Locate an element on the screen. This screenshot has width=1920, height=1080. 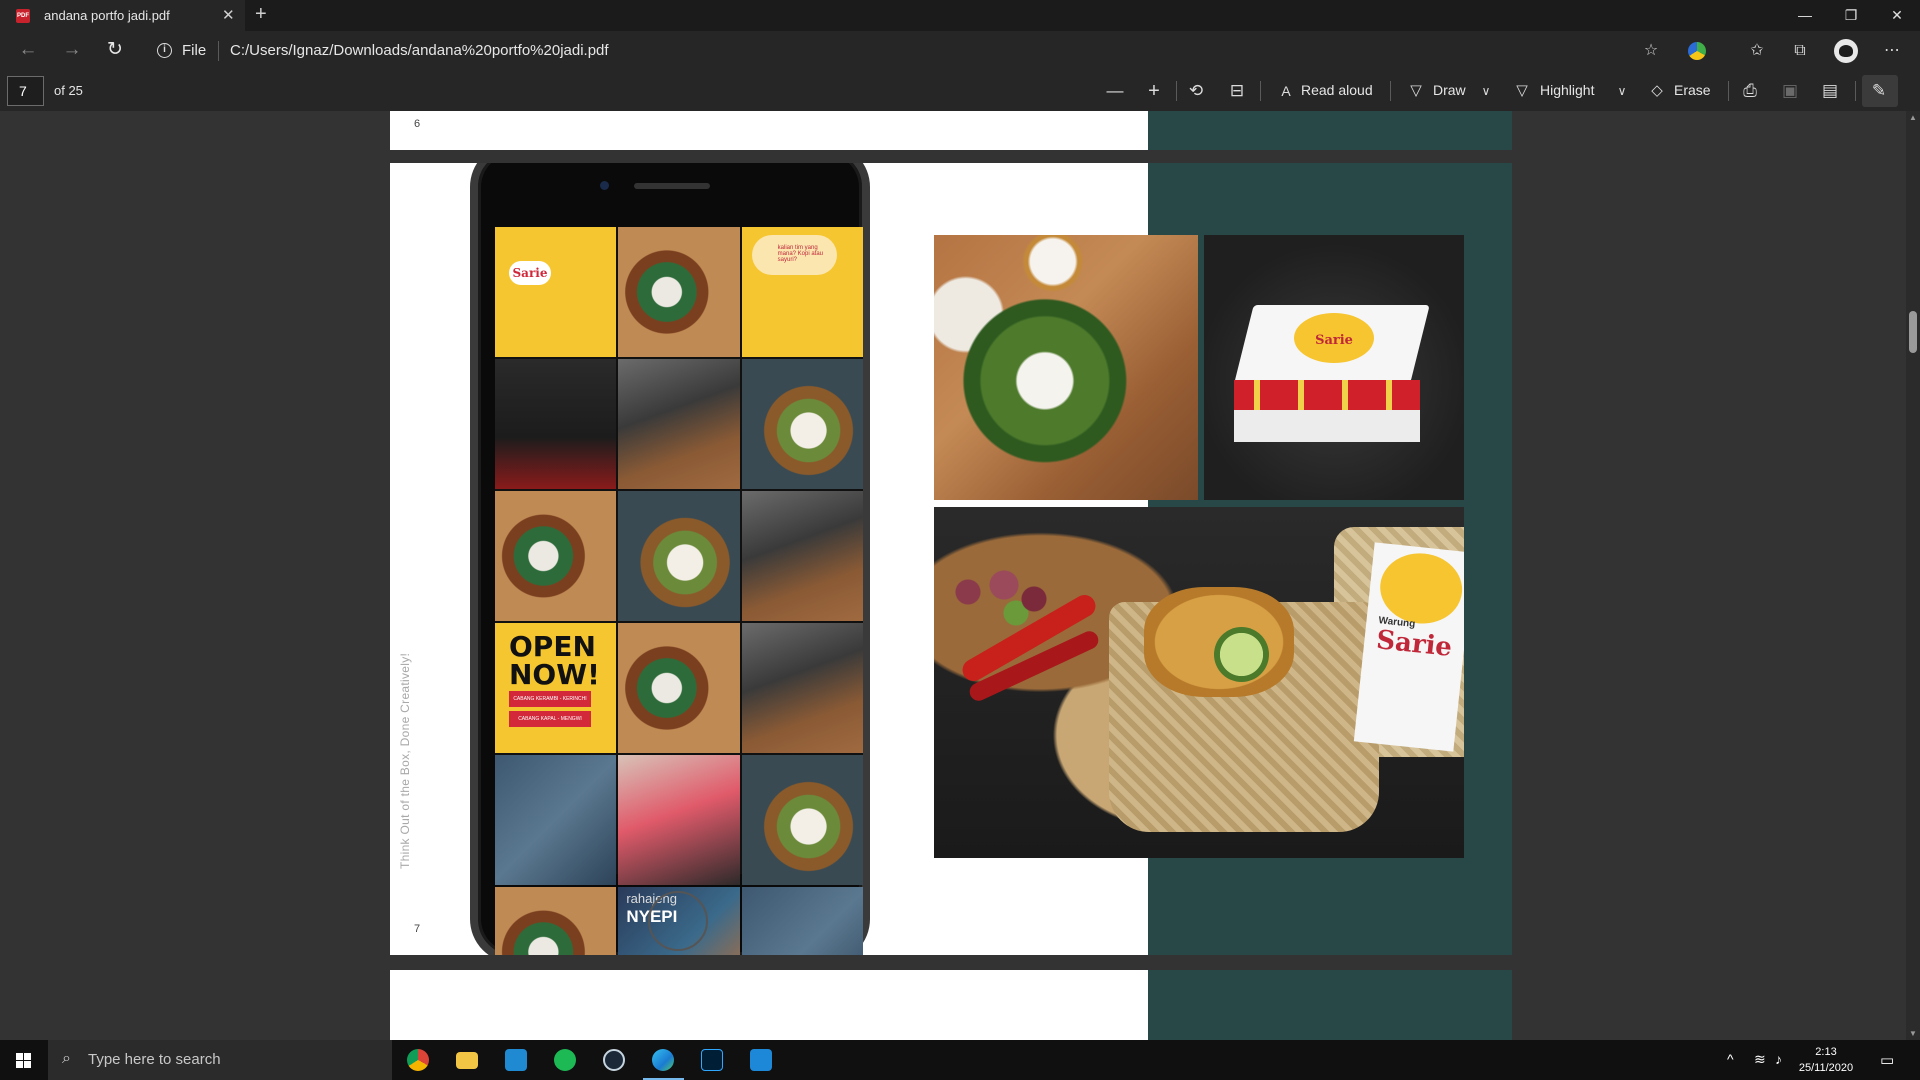
network-icon: ≋ is located at coordinates (1760, 1059).